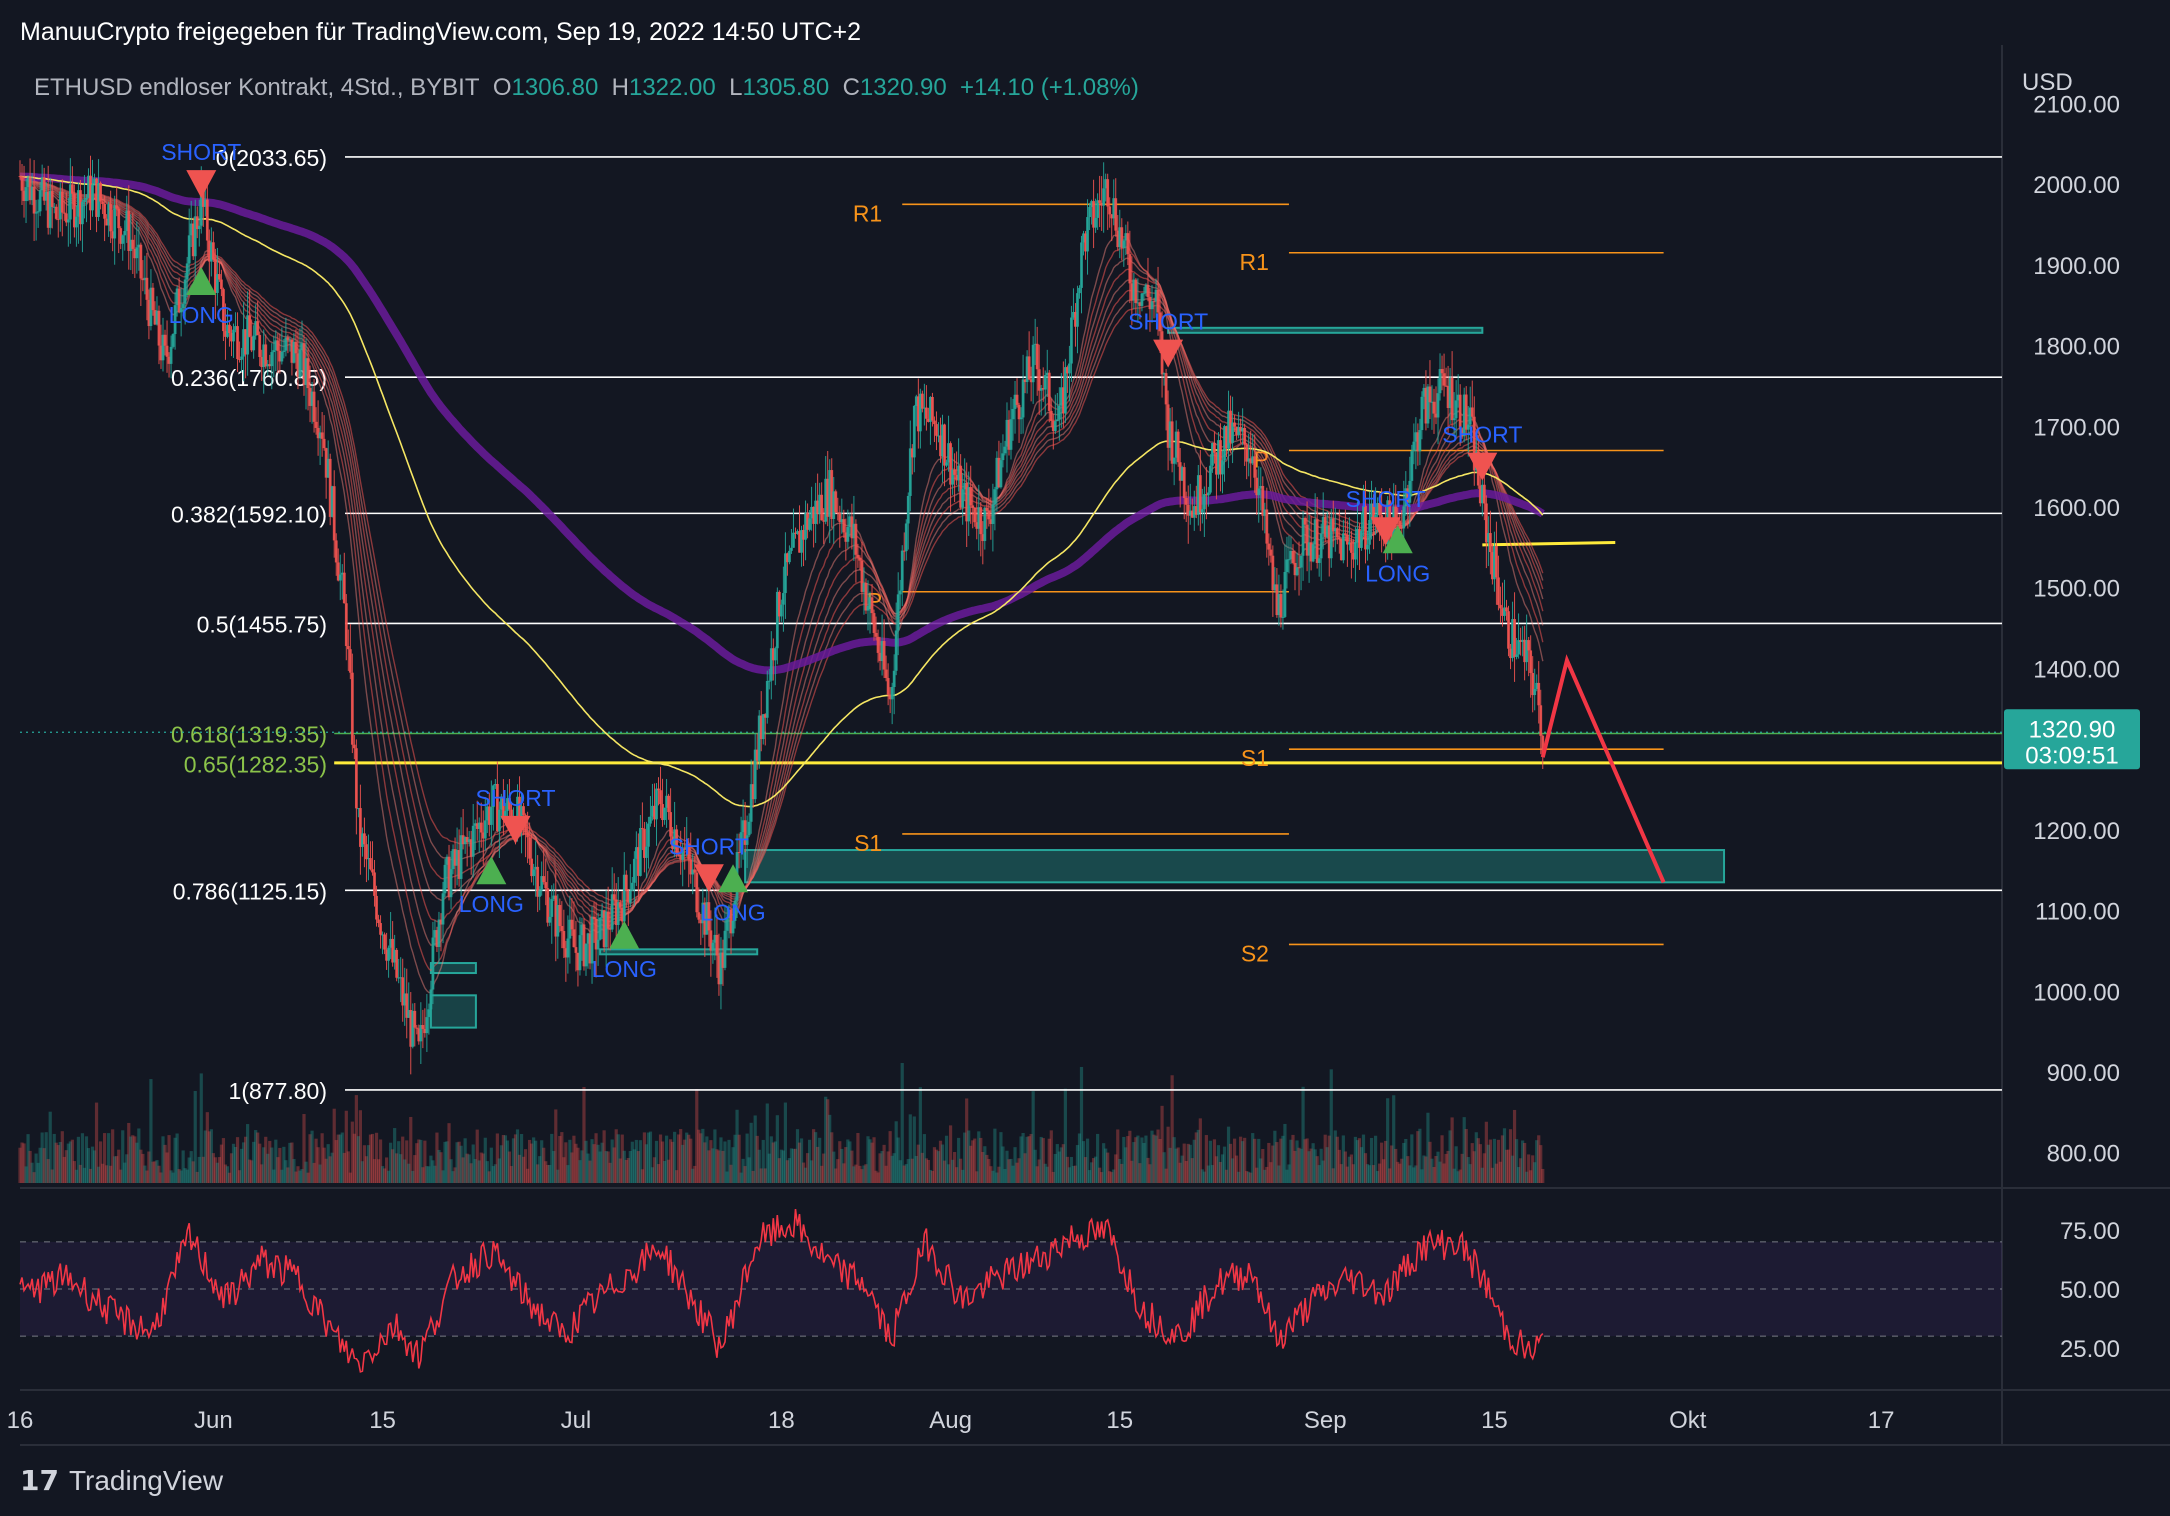 The image size is (2170, 1516). Describe the element at coordinates (555, 87) in the screenshot. I see `open-value: 1306.80` at that location.